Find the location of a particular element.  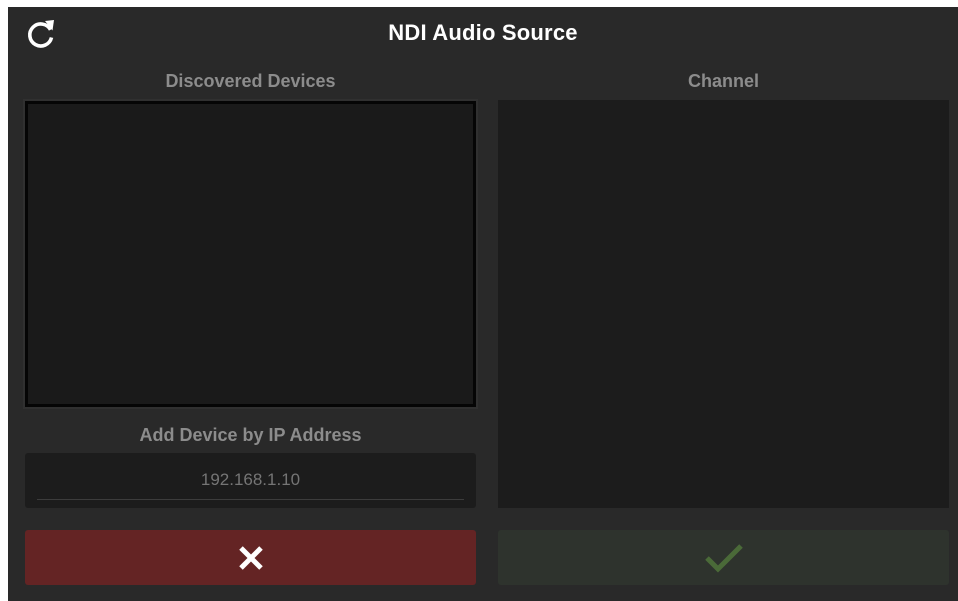

discovered-devices-label: Discovered Devices is located at coordinates (250, 81).